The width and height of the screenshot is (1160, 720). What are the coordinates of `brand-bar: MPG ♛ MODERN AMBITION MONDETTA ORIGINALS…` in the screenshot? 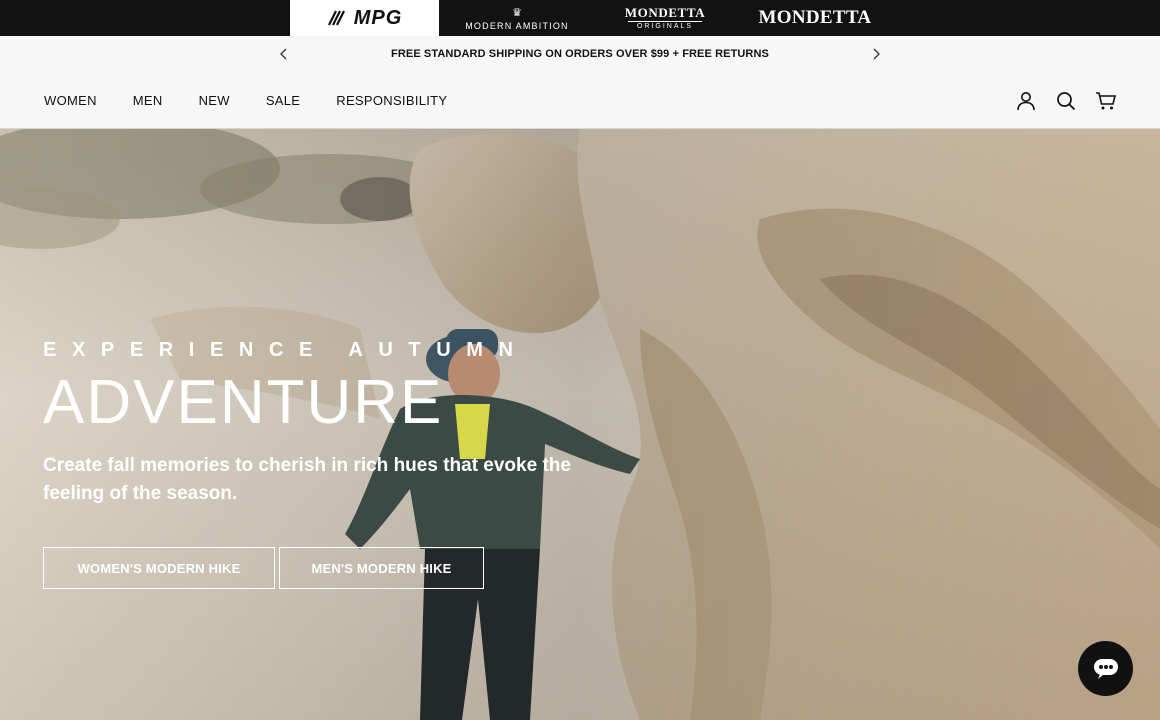 It's located at (580, 18).